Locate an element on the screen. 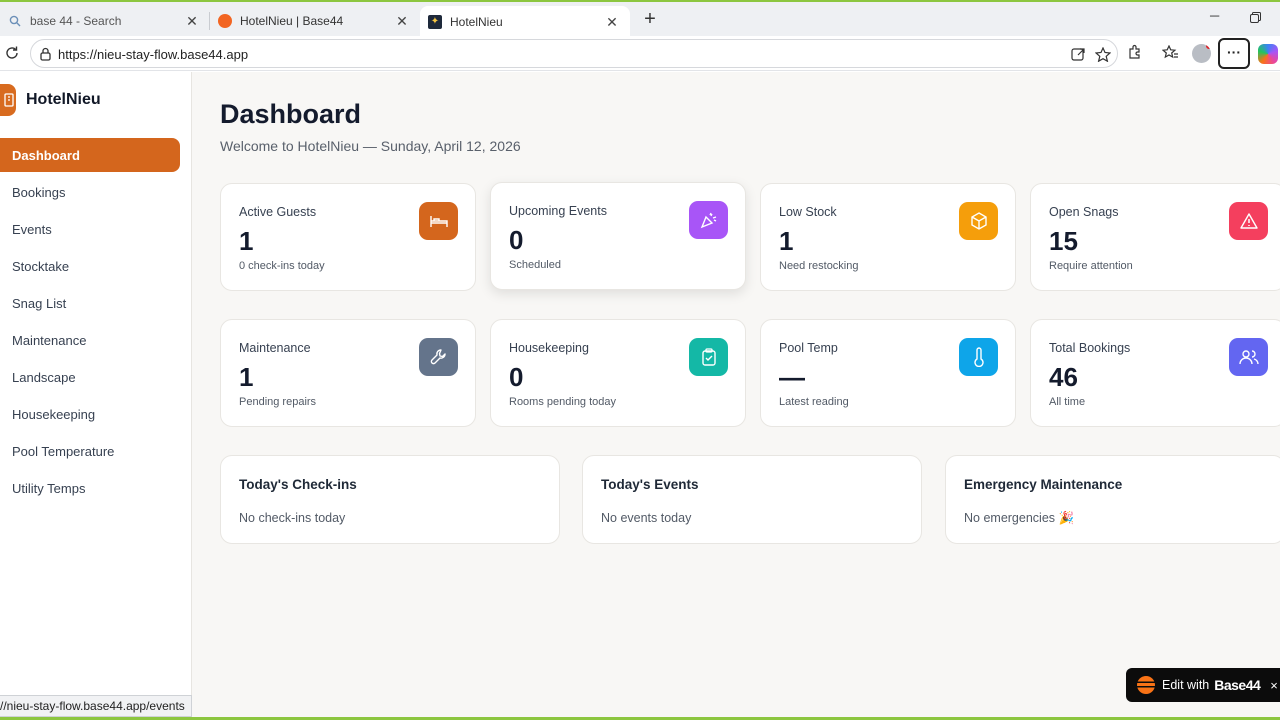  nav-stocktake: Stocktake is located at coordinates (90, 266).